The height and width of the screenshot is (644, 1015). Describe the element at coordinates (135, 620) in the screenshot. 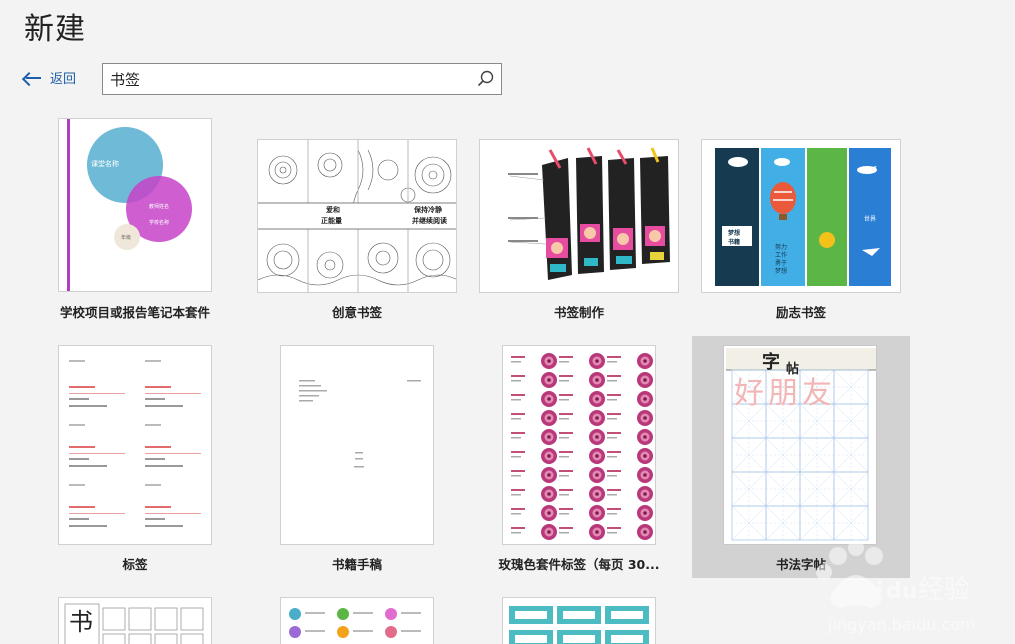

I see `template-thumbnail: 书` at that location.